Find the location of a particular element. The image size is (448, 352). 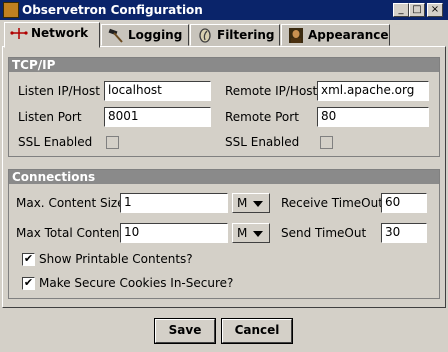

listen-port-field: 8001 is located at coordinates (157, 117).